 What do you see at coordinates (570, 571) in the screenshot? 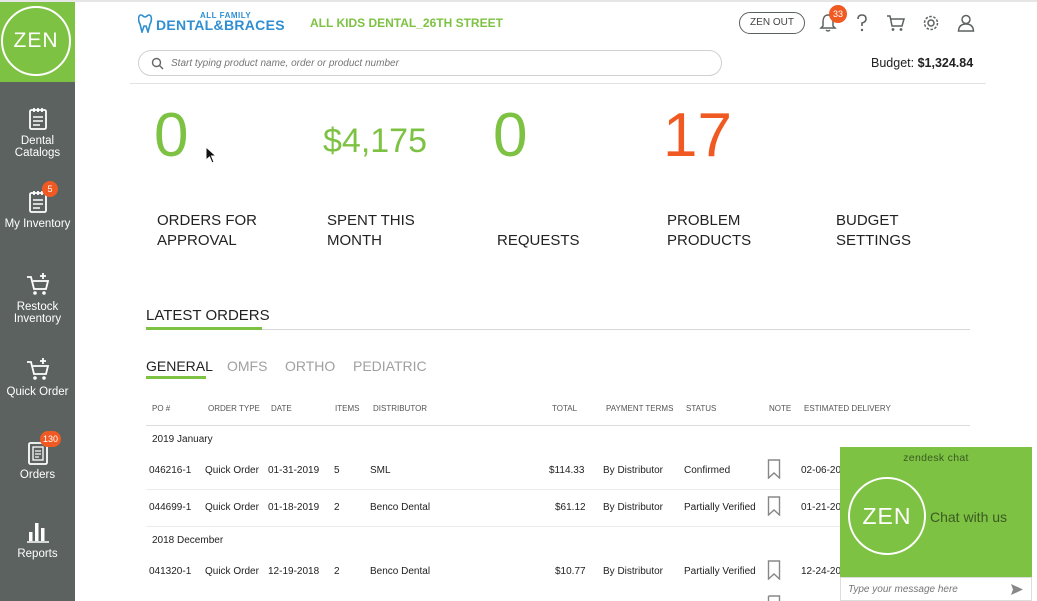
I see `cell-total: $10.77` at bounding box center [570, 571].